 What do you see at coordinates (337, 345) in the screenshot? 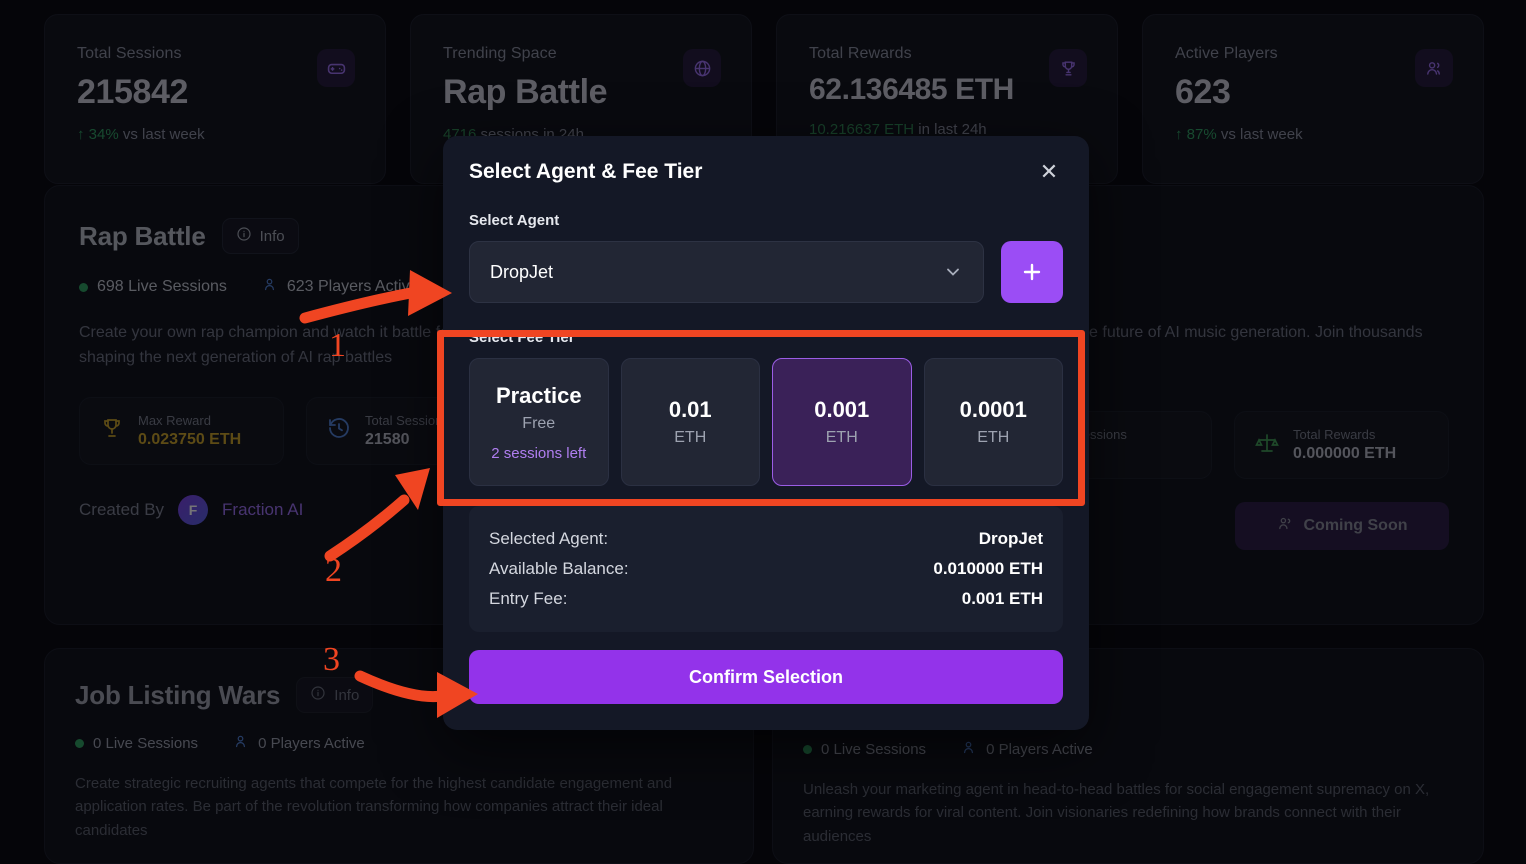
I see `annotation-number-1: 1` at bounding box center [337, 345].